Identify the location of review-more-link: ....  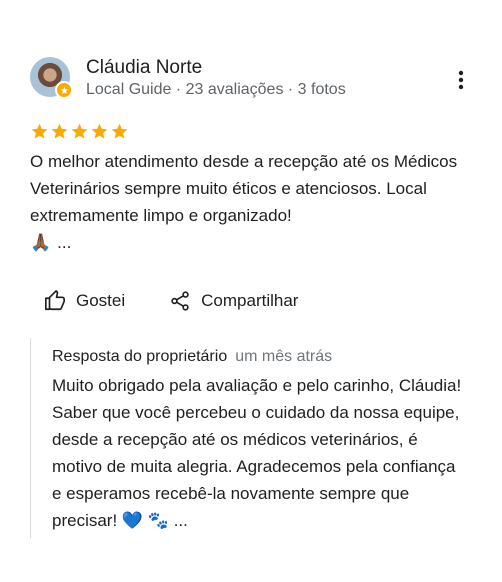
(64, 242).